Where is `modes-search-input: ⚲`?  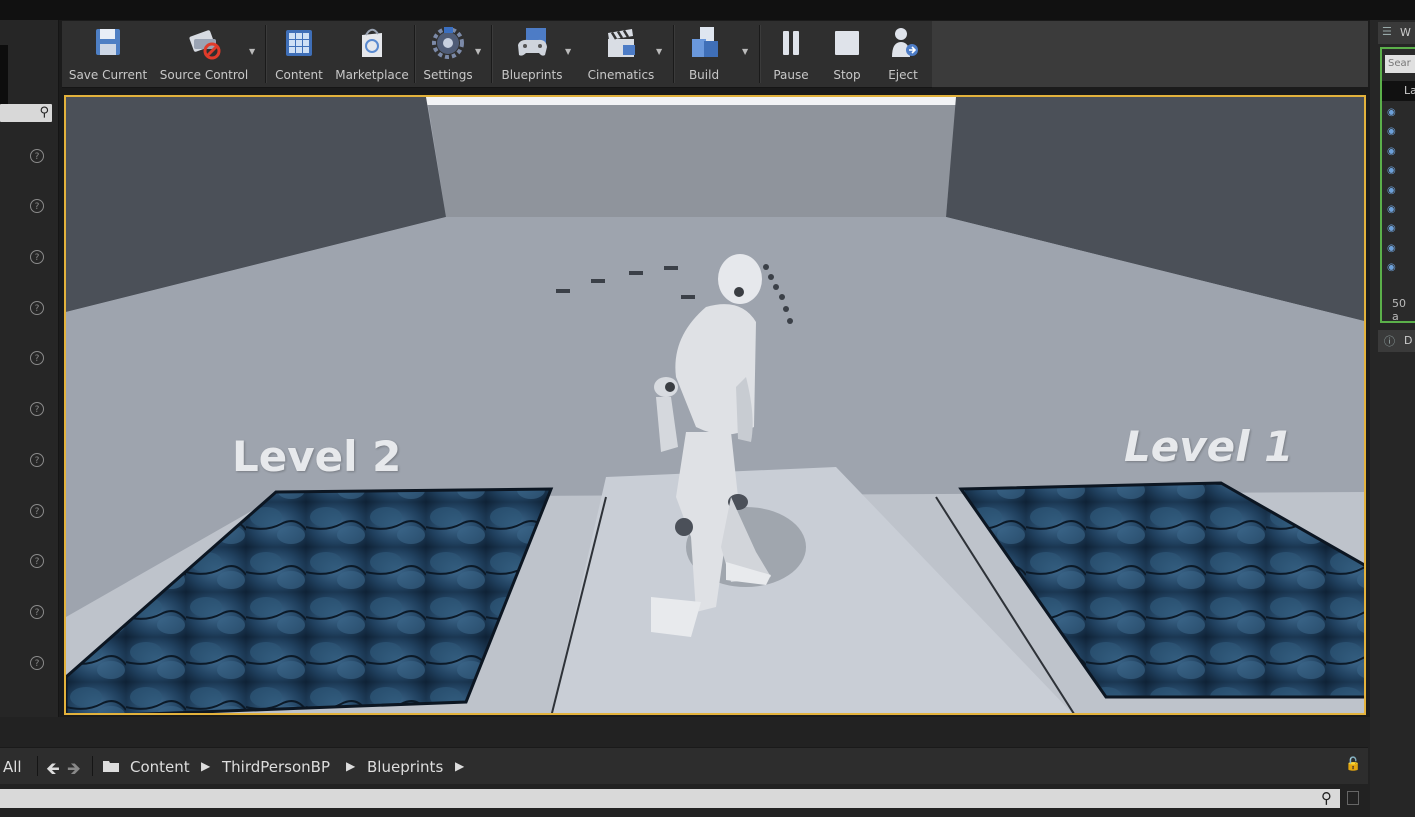 modes-search-input: ⚲ is located at coordinates (26, 113).